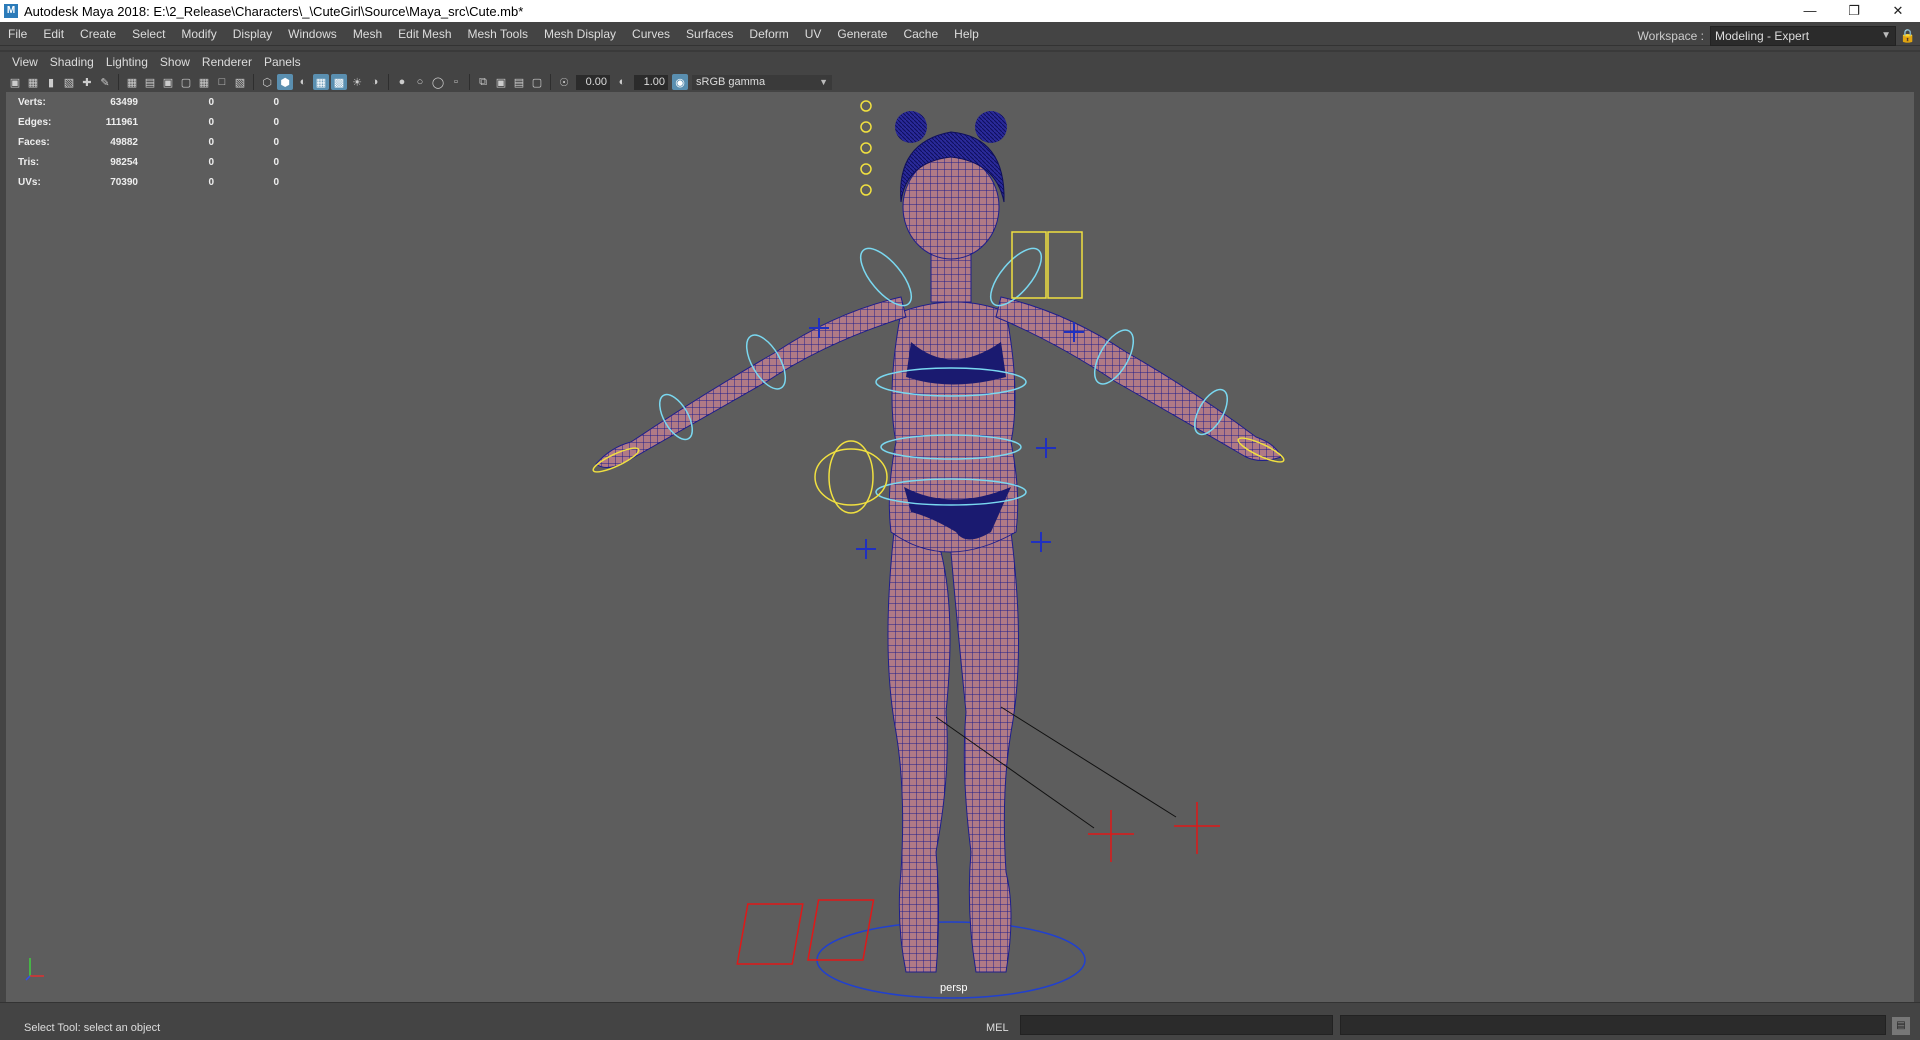 The image size is (1920, 1040). I want to click on depth-of-field-icon: ▫, so click(456, 82).